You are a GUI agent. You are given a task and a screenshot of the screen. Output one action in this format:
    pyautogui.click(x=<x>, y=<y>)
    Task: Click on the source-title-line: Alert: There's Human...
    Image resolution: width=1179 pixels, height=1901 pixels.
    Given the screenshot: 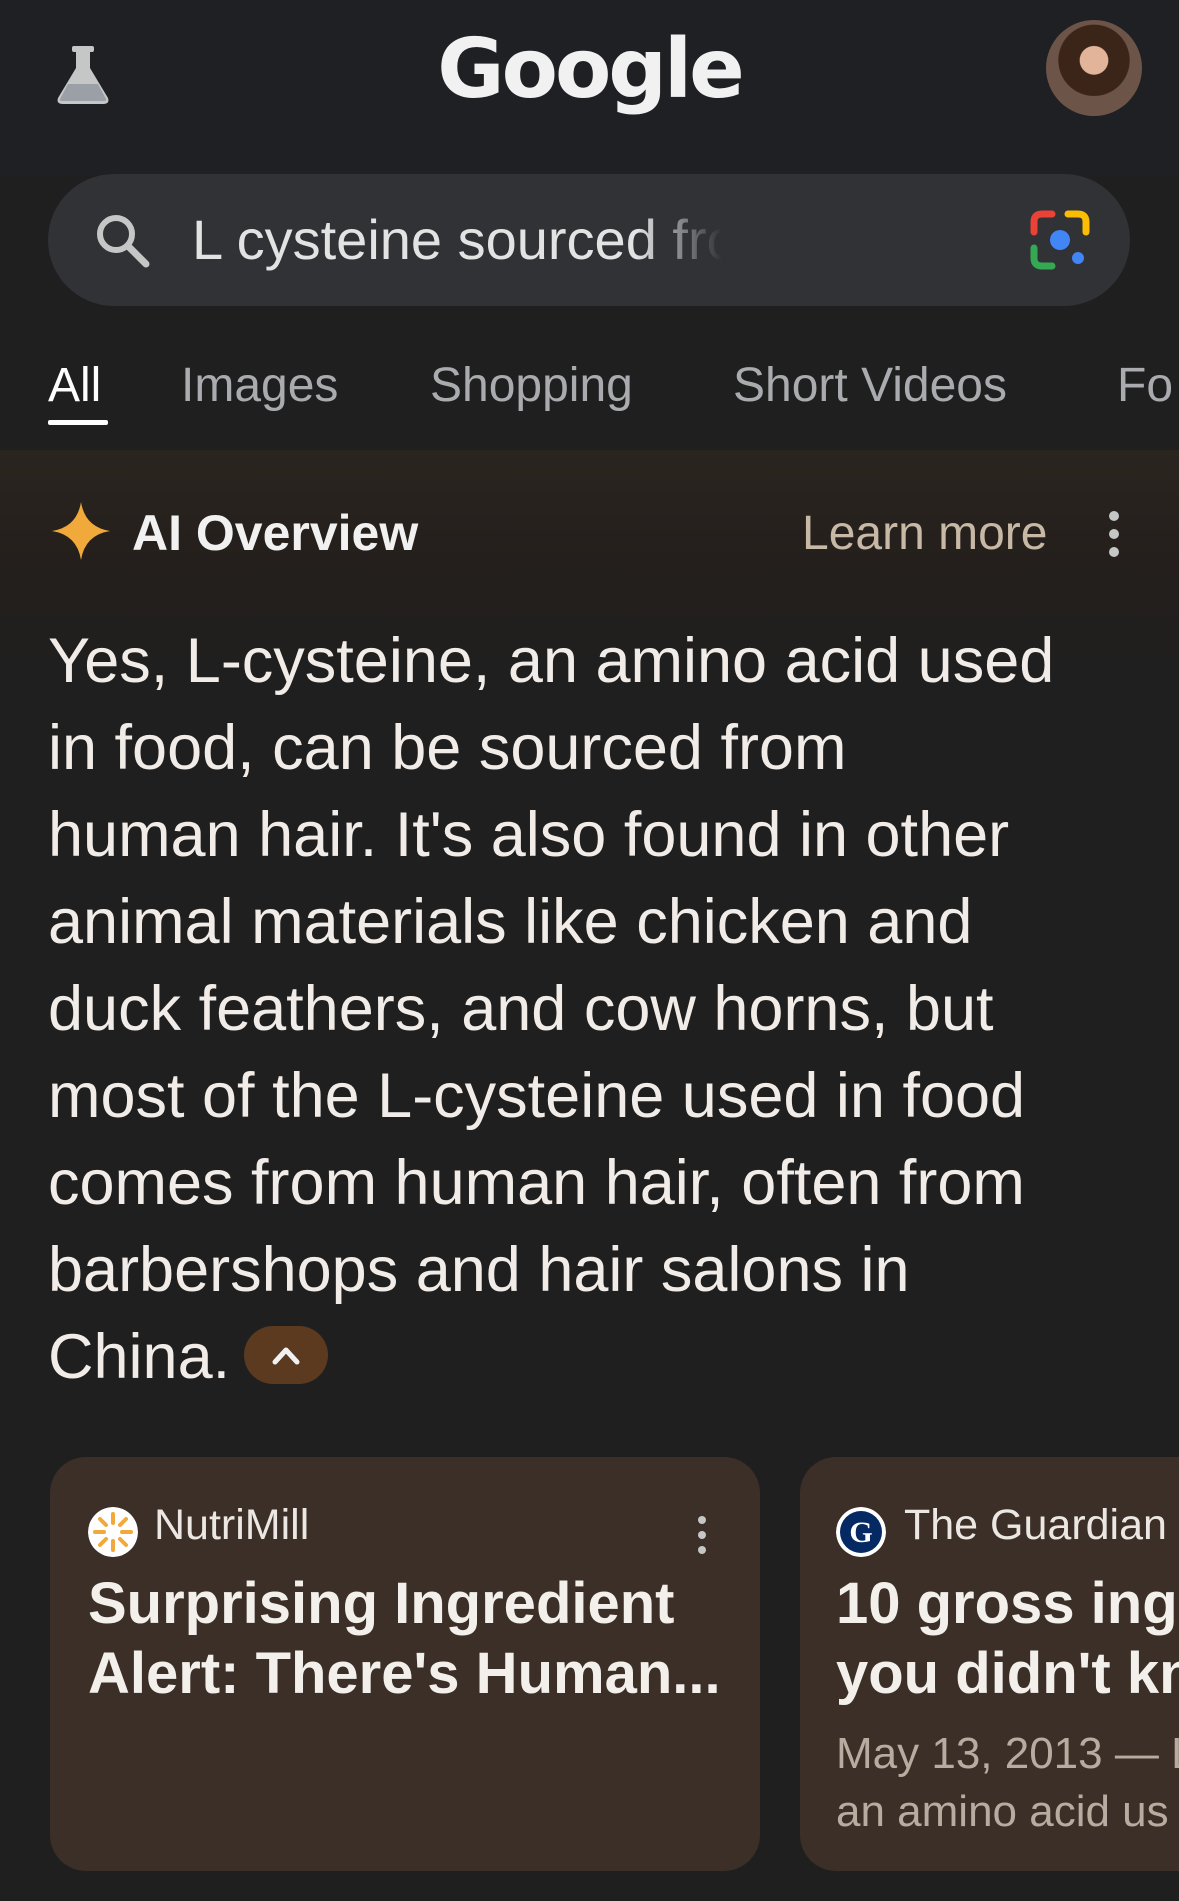 What is the action you would take?
    pyautogui.click(x=404, y=1673)
    